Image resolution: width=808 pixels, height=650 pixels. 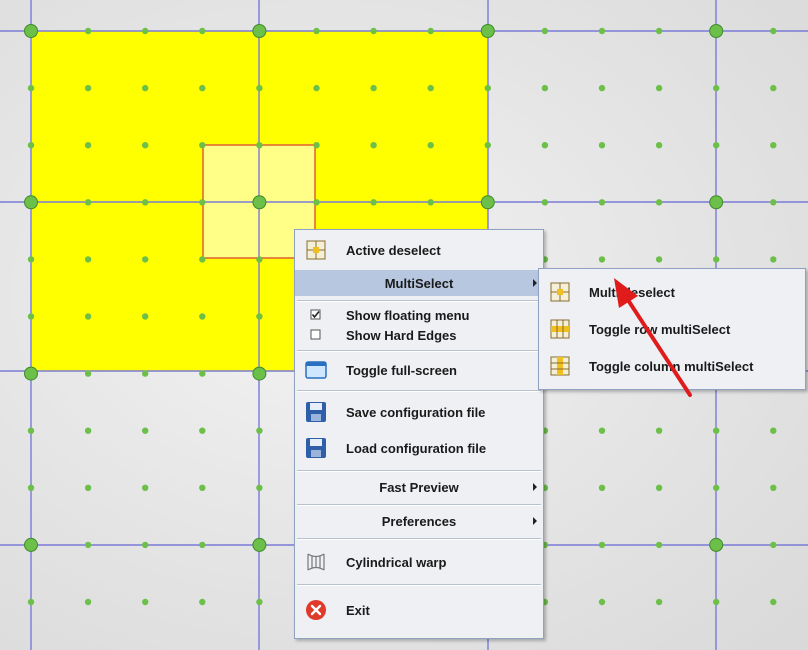 I want to click on menu-item-show-hard-edges: Show Hard Edges, so click(x=419, y=335).